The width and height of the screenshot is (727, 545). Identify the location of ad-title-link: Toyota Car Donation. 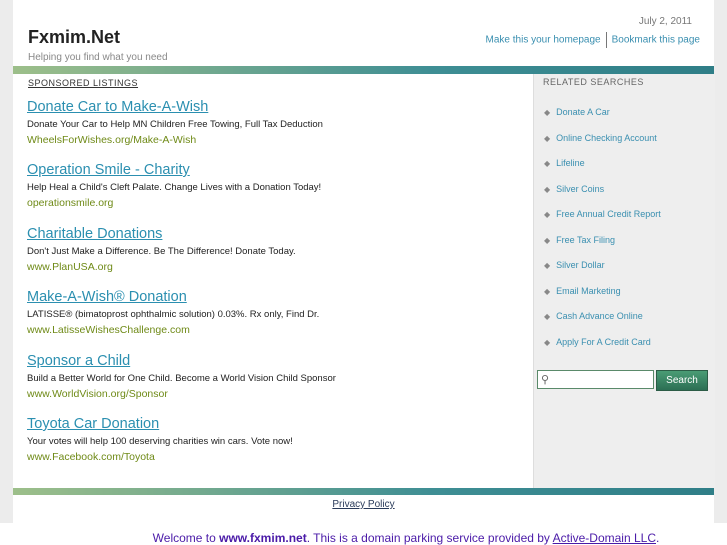
(277, 424).